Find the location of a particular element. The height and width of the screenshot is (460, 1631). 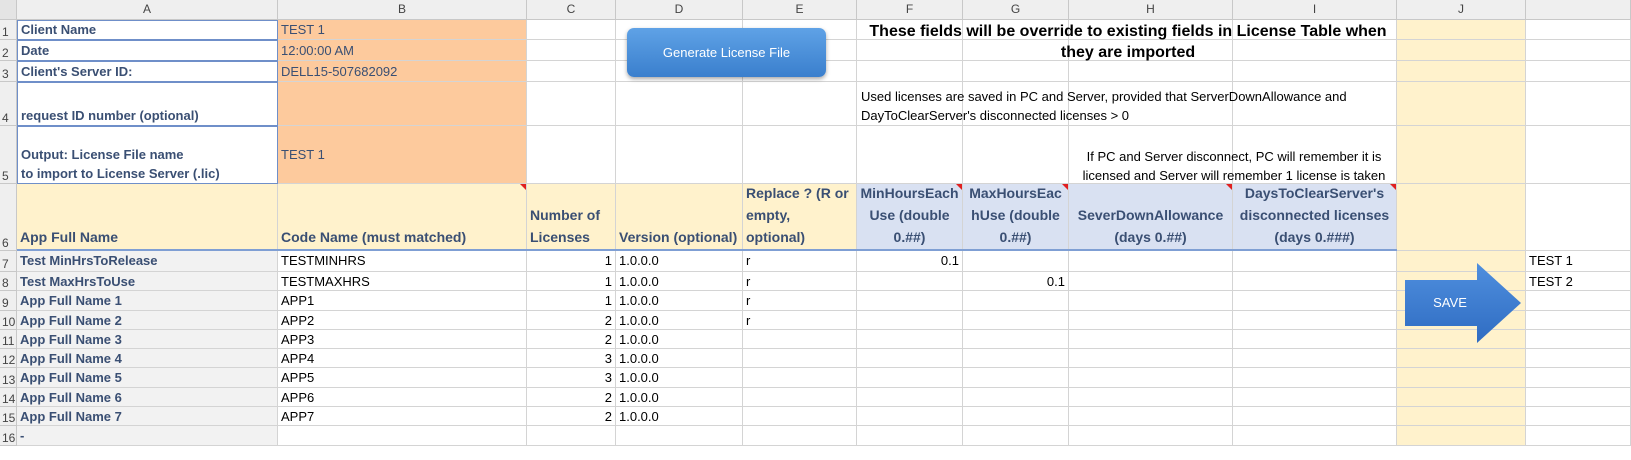

app-full-name-cell: Test MaxHrsToUse is located at coordinates (147, 281).